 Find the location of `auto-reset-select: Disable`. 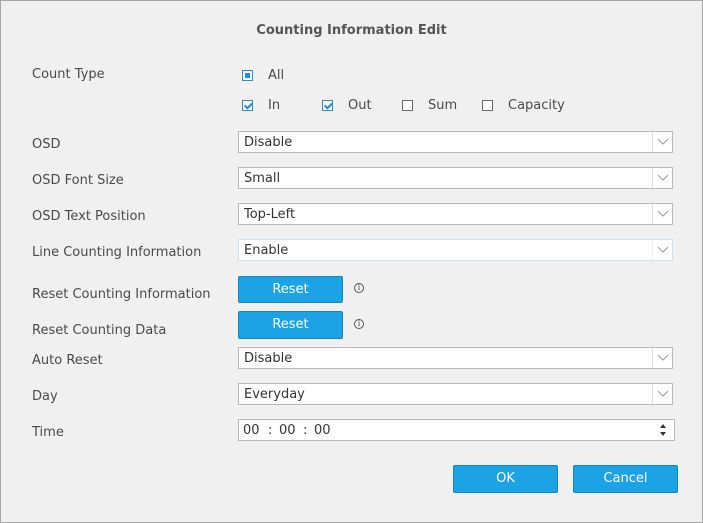

auto-reset-select: Disable is located at coordinates (455, 358).